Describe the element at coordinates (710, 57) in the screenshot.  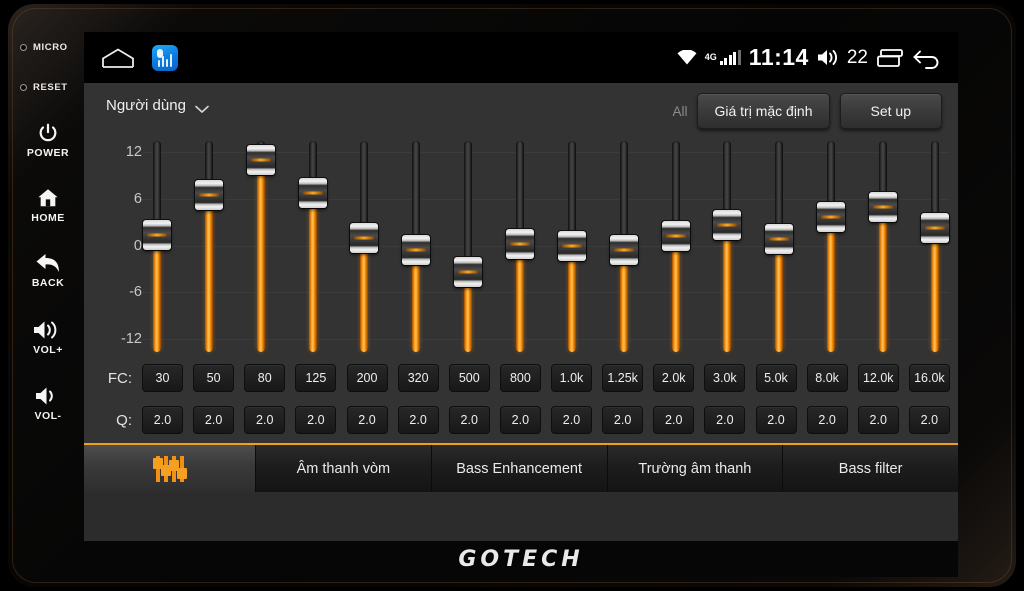
I see `network-type-label: 4G` at that location.